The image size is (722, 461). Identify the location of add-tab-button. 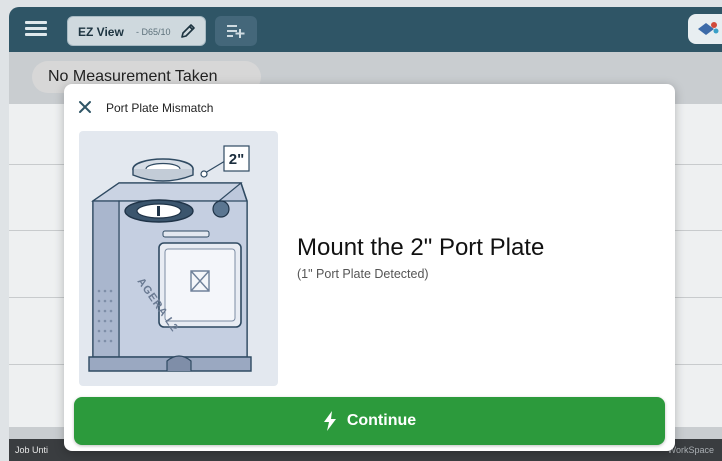
(236, 31).